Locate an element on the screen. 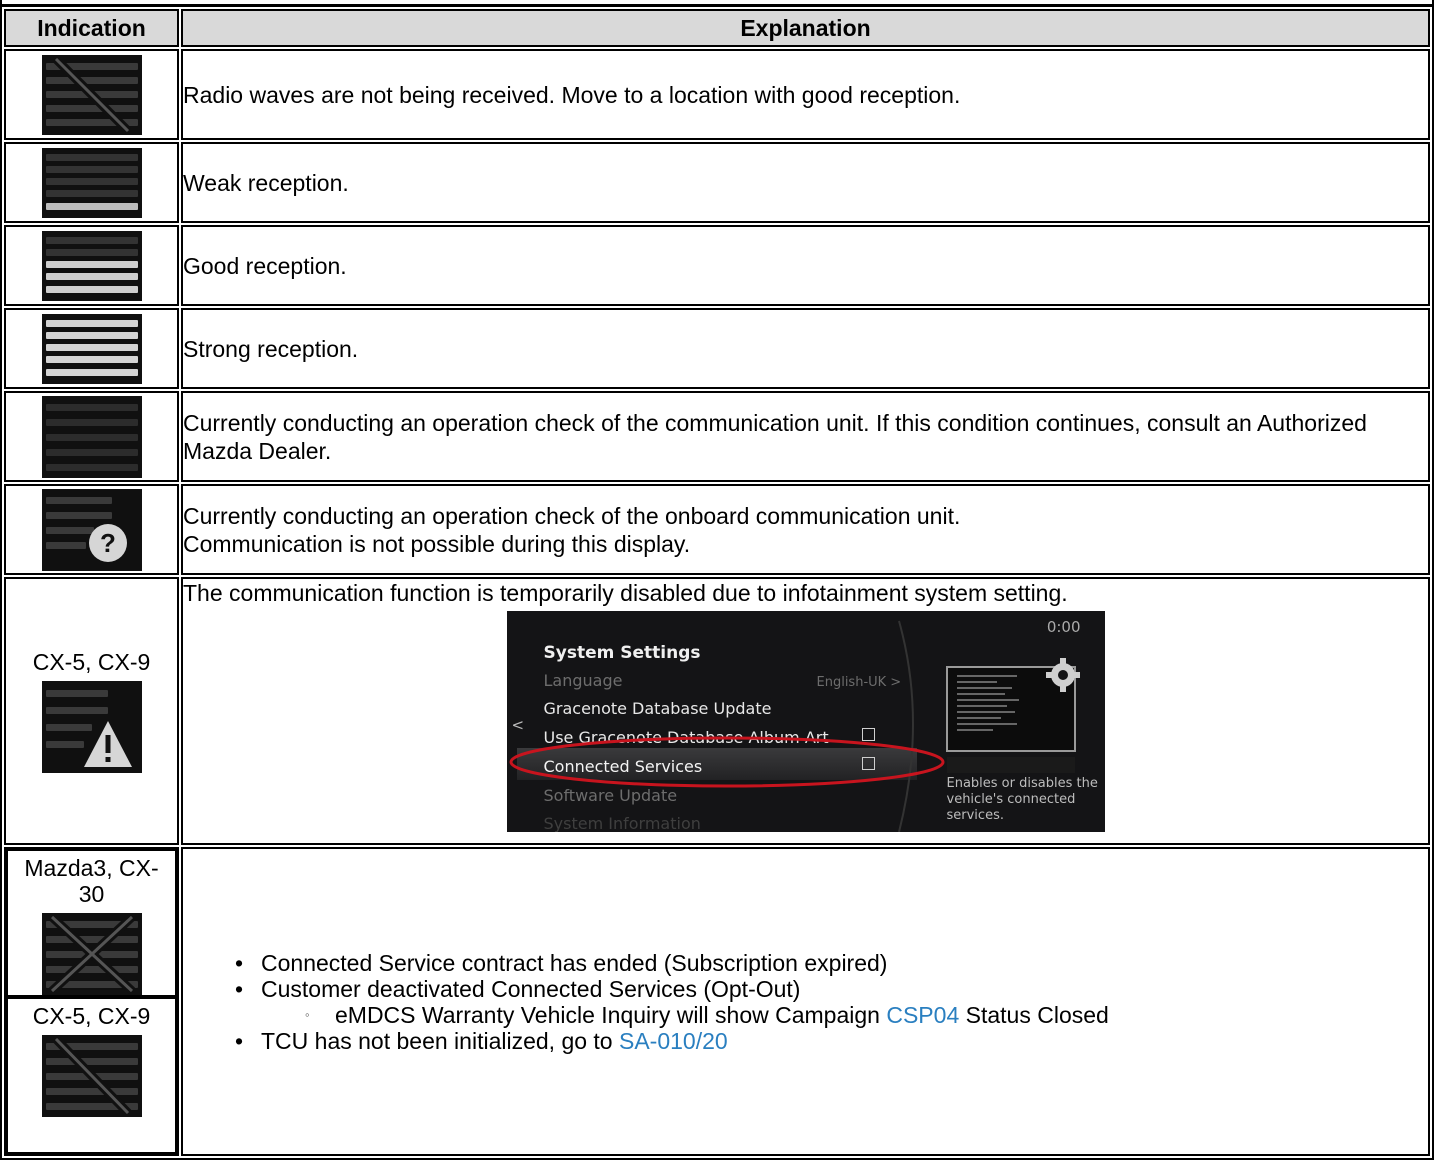 The width and height of the screenshot is (1434, 1160). list-item-text: TCU has not been initialized, go to is located at coordinates (440, 1040).